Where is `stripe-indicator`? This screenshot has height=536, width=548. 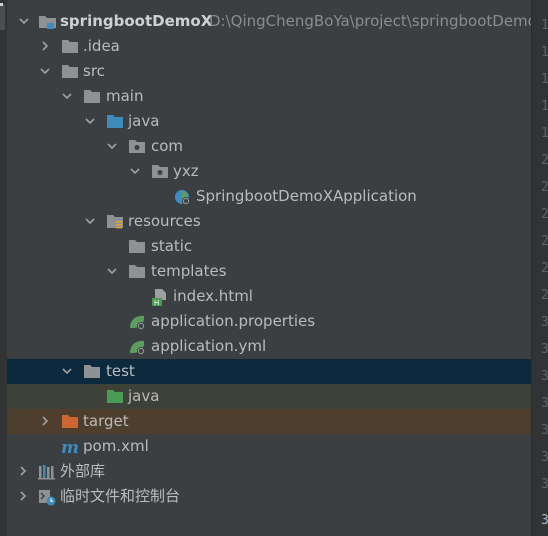
stripe-indicator is located at coordinates (1, 4).